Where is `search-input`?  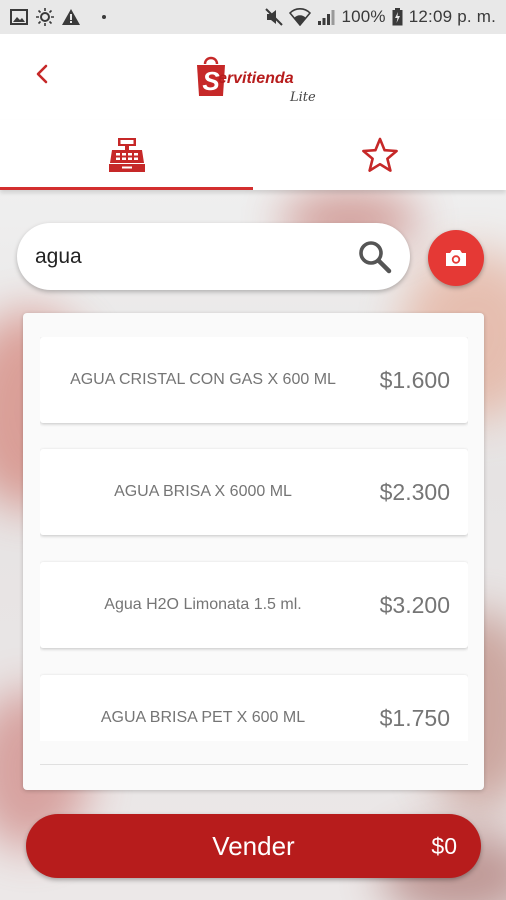 search-input is located at coordinates (195, 256).